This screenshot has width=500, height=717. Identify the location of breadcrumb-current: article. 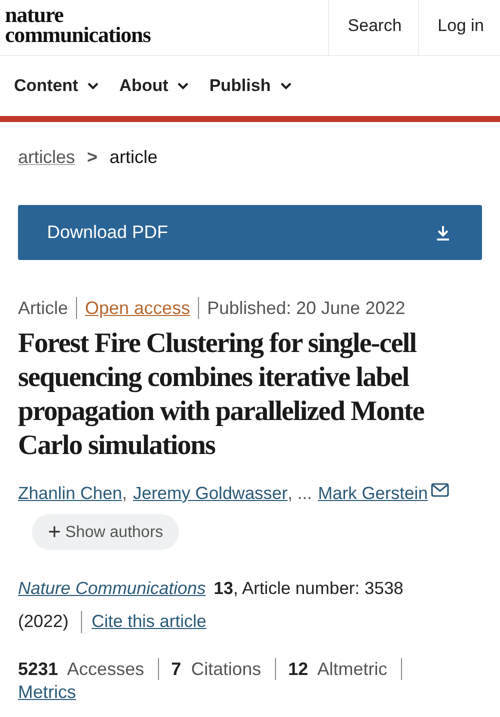
(134, 157).